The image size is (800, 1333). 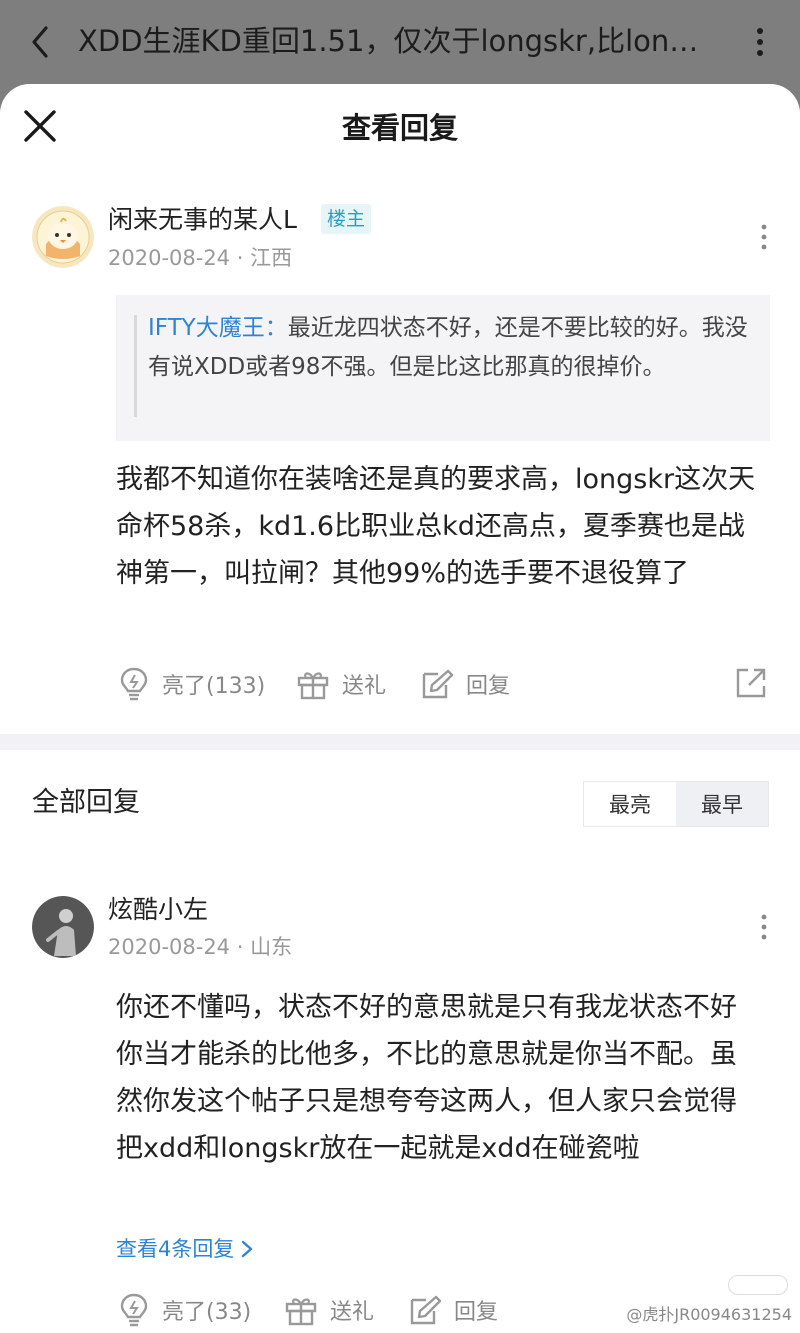 I want to click on quote-author: IFTY大魔王：, so click(x=218, y=328).